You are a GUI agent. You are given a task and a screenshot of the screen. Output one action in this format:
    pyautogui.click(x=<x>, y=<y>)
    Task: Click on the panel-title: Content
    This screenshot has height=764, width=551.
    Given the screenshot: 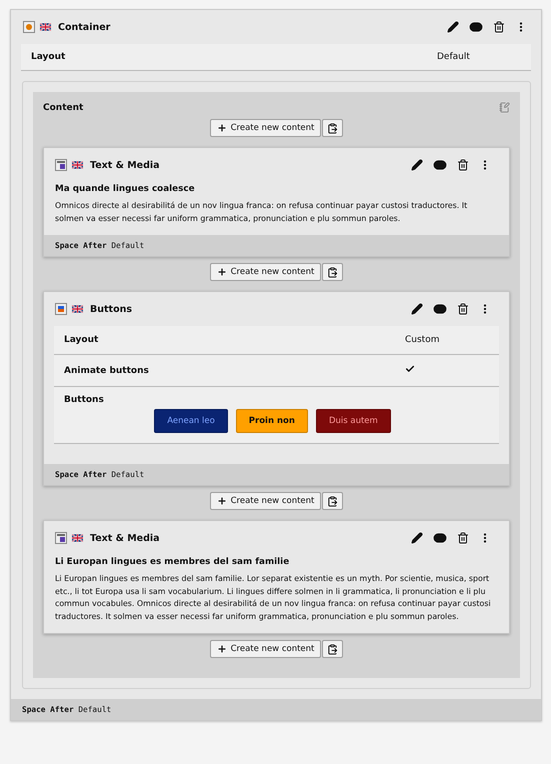 What is the action you would take?
    pyautogui.click(x=63, y=107)
    